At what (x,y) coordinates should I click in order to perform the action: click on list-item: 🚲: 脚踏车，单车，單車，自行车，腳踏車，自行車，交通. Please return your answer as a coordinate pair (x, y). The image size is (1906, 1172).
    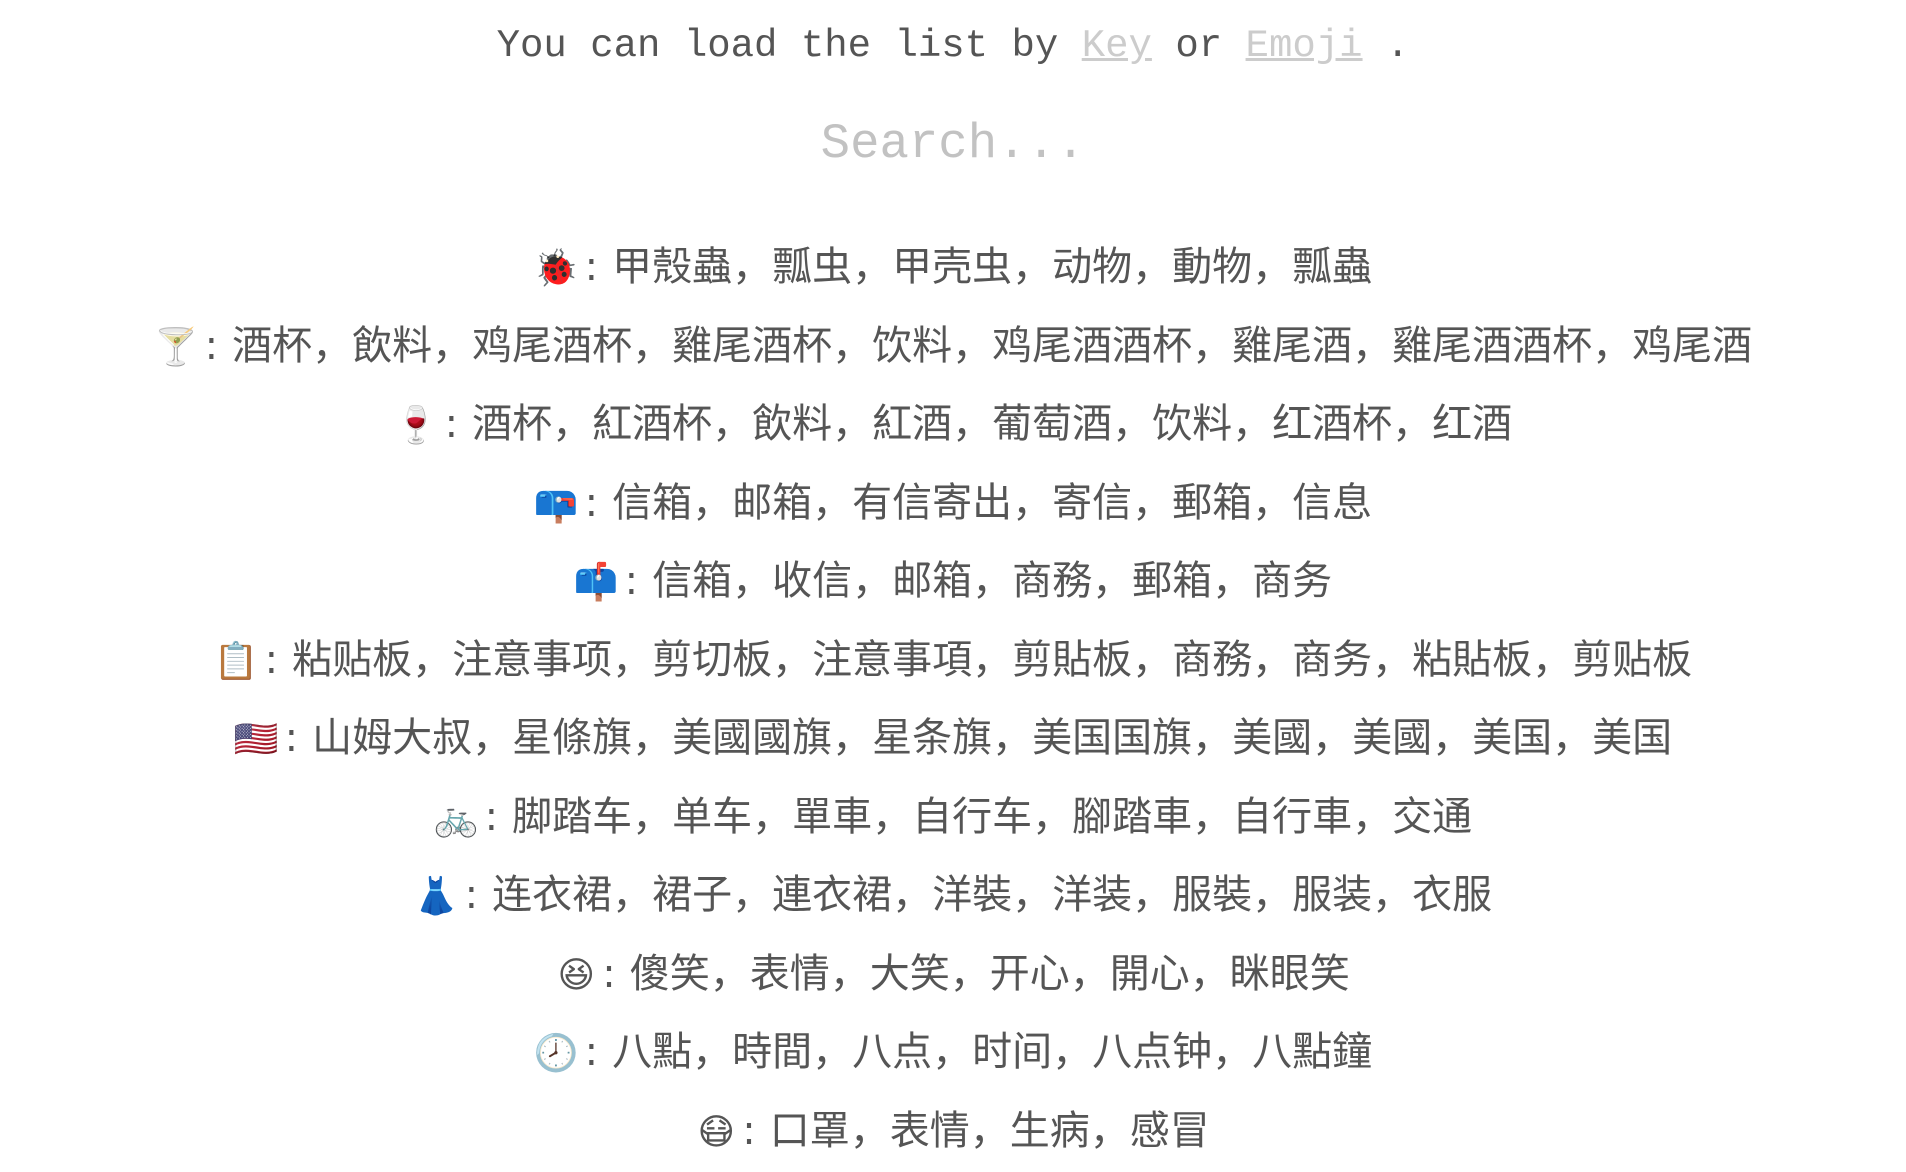
    Looking at the image, I should click on (953, 817).